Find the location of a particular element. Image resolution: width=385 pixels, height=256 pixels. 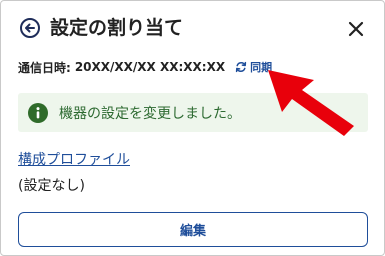

communication-datetime-row: 通信日時: 20XX/XX/XX XX:XX:XX 同期 is located at coordinates (145, 67).